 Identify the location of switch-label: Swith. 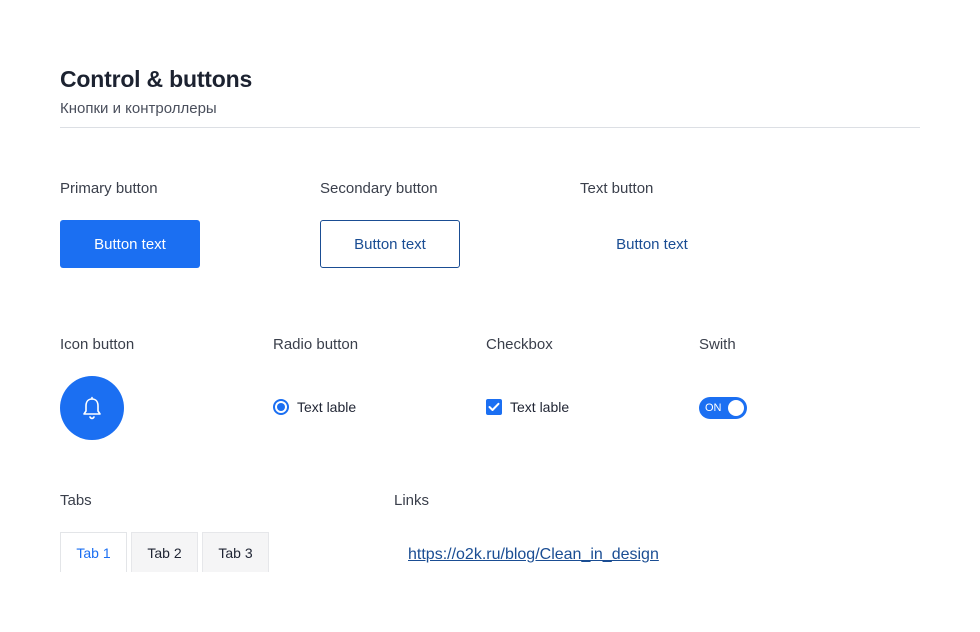
(717, 344).